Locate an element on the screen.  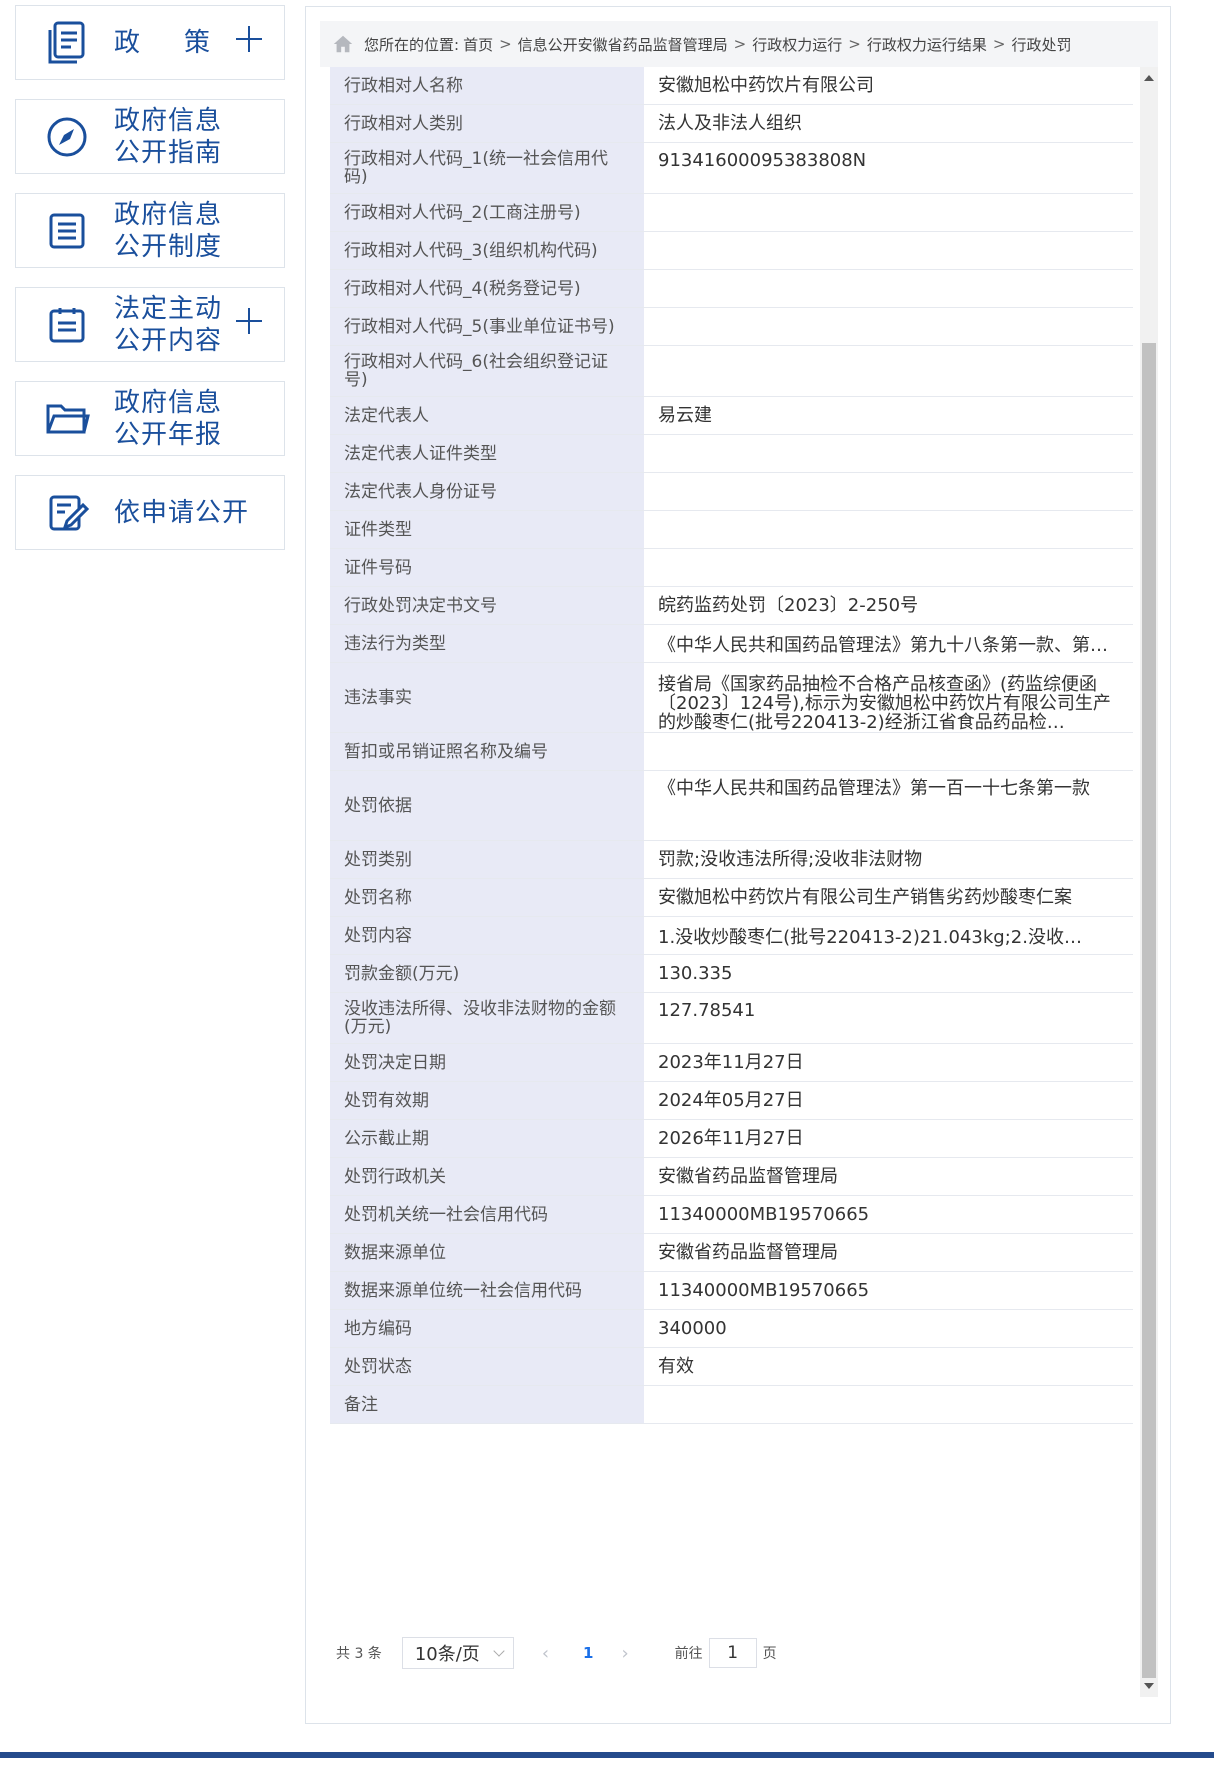
row-value: 易云建 is located at coordinates (685, 415).